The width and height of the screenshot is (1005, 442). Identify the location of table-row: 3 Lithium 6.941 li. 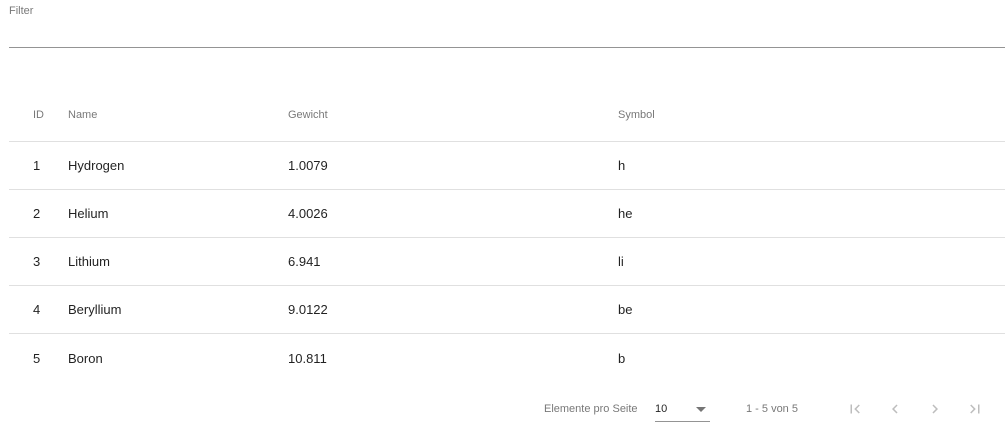
(507, 262).